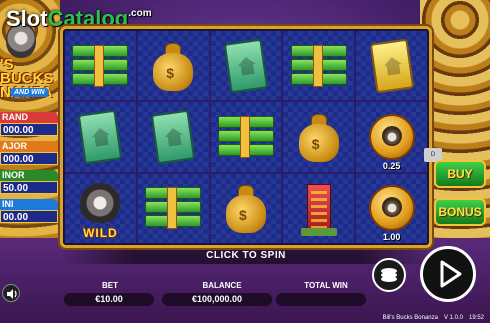  What do you see at coordinates (222, 285) in the screenshot?
I see `balance-label: BALANCE` at bounding box center [222, 285].